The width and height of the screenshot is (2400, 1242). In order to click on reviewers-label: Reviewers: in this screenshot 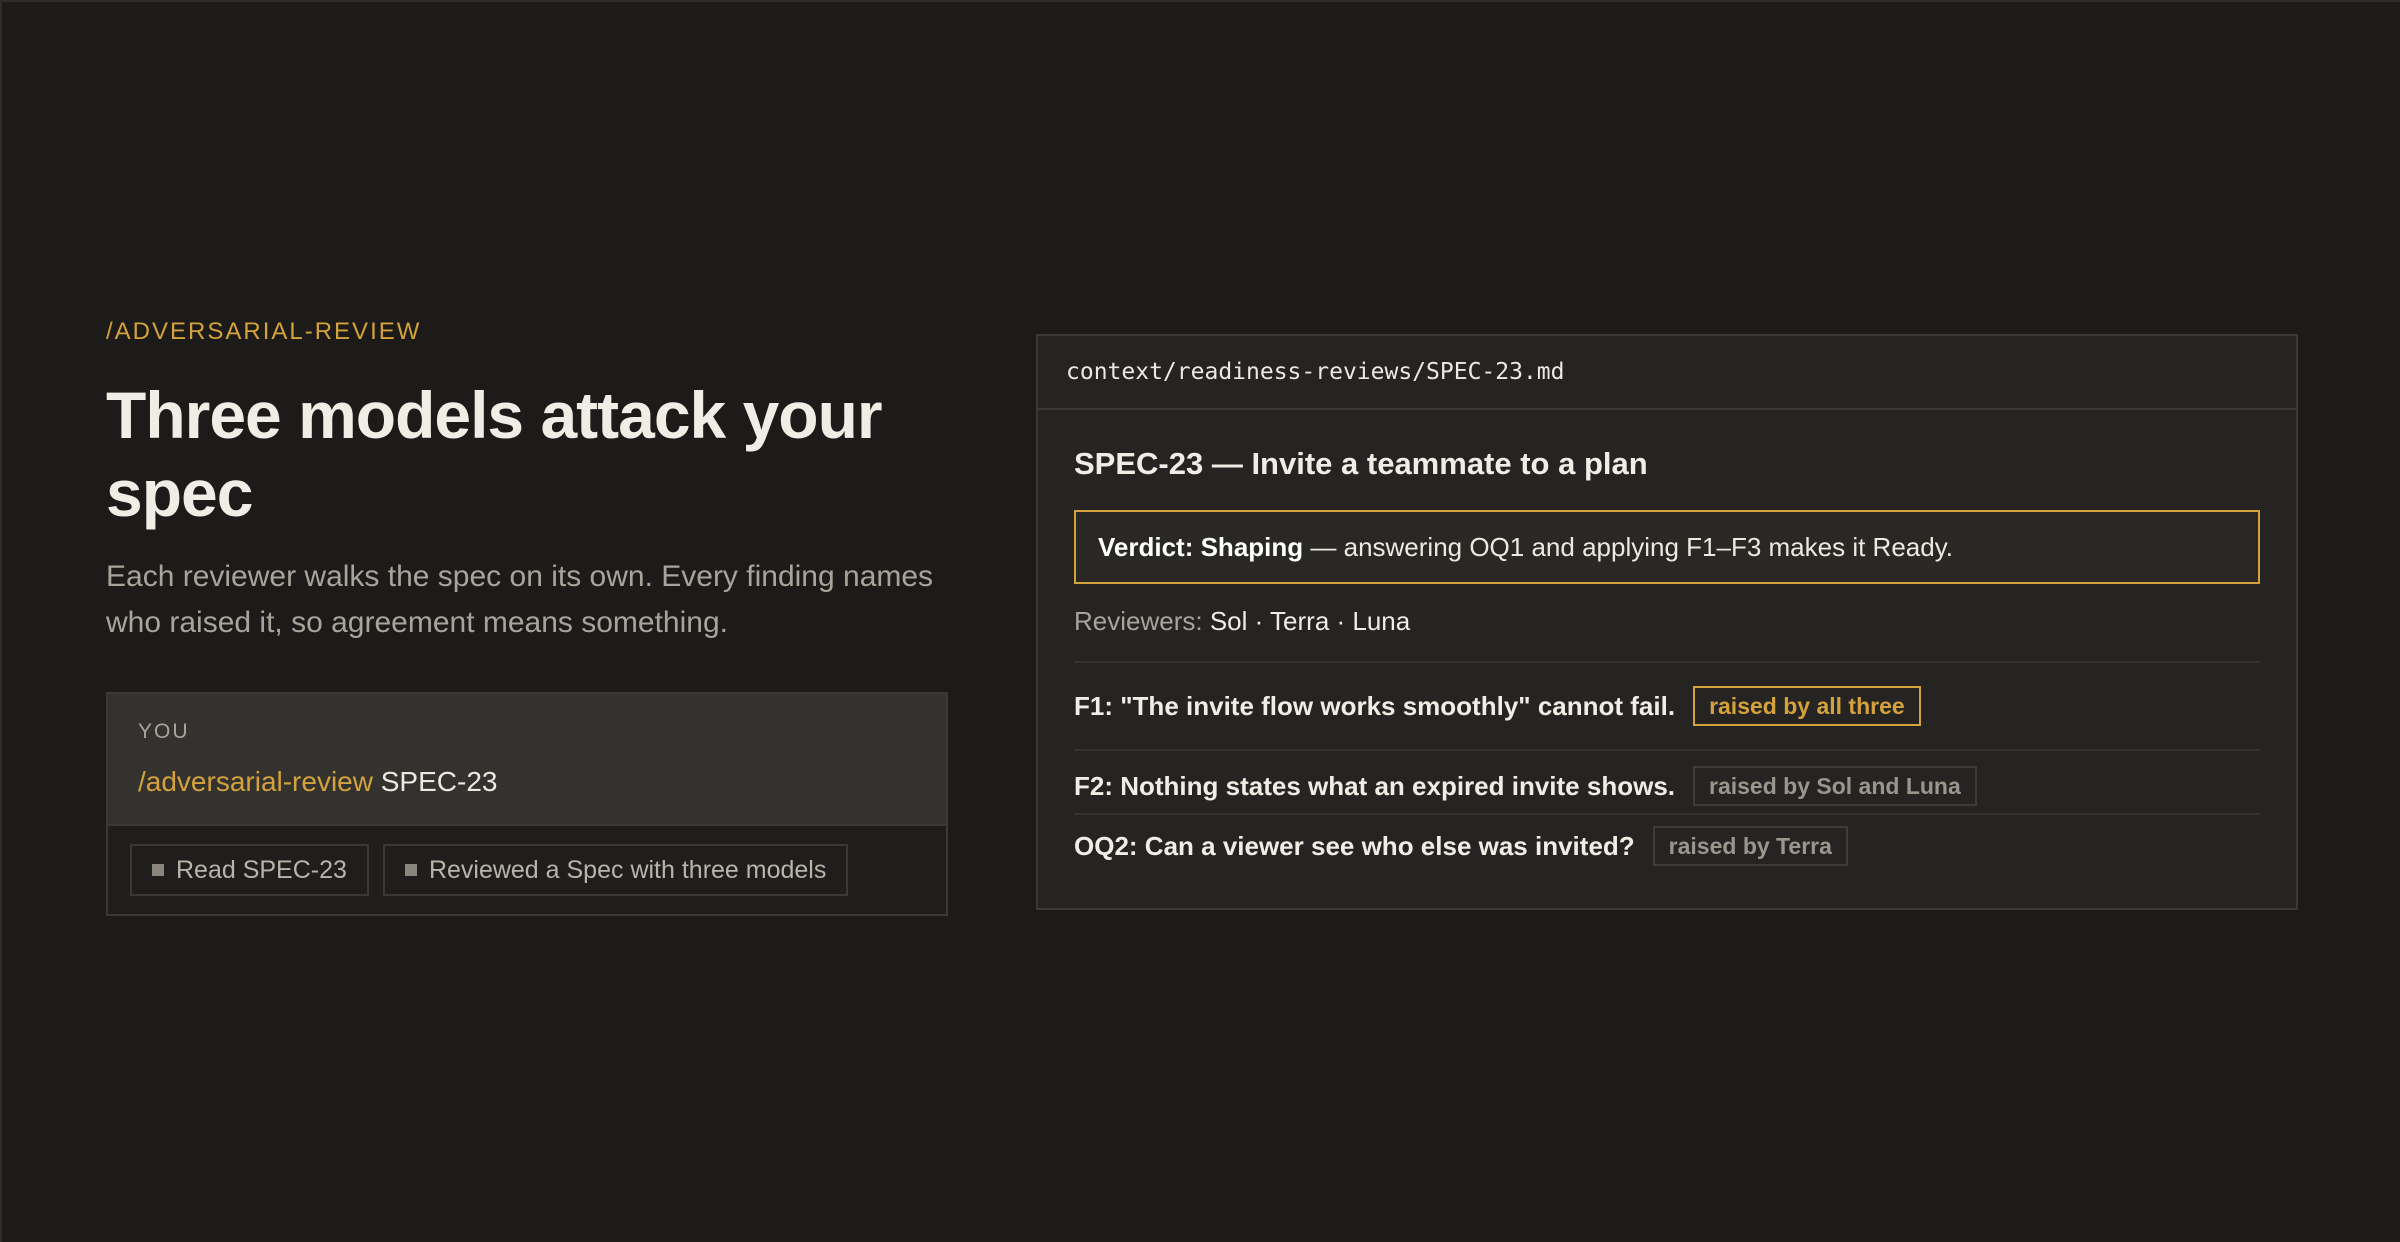, I will do `click(1142, 621)`.